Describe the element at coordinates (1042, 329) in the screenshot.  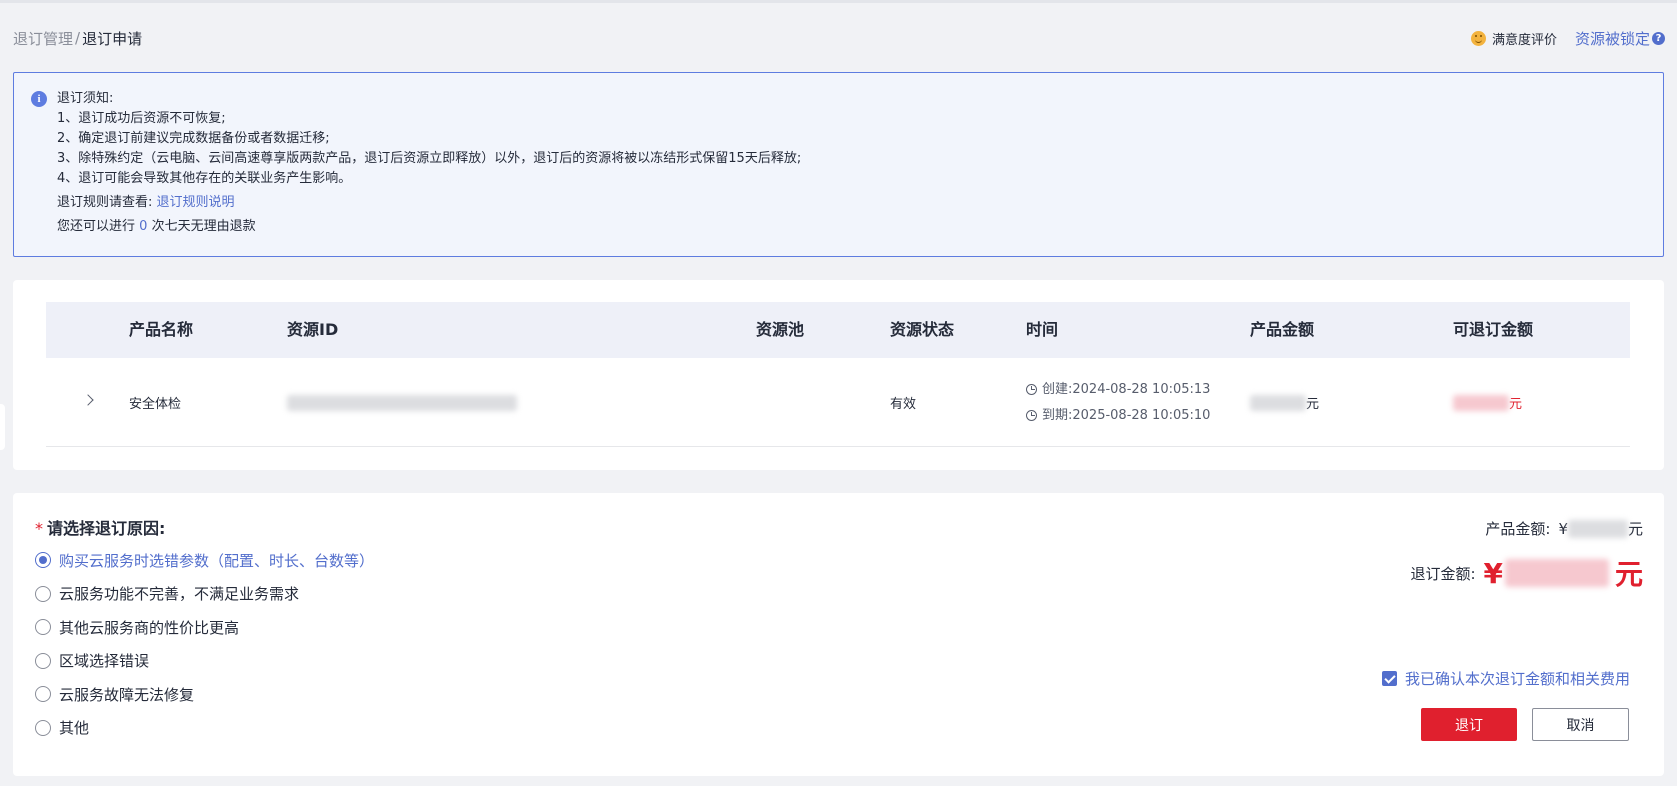
I see `column-header-time: 时间` at that location.